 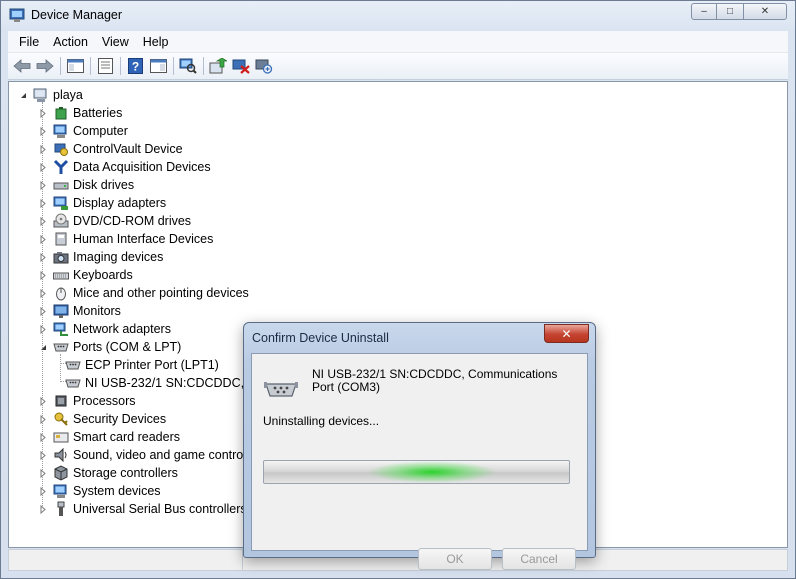 I want to click on close-icon: ✕, so click(x=566, y=333).